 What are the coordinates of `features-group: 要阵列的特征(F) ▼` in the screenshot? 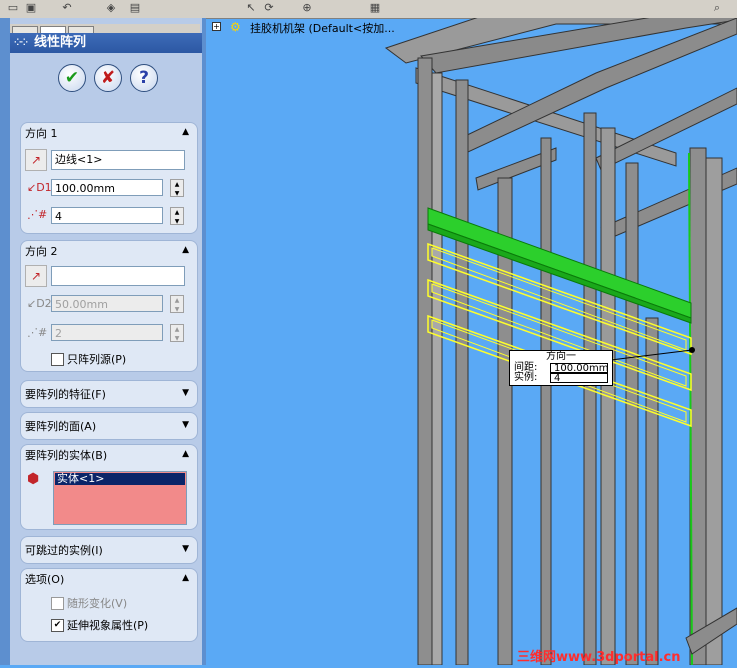 It's located at (109, 394).